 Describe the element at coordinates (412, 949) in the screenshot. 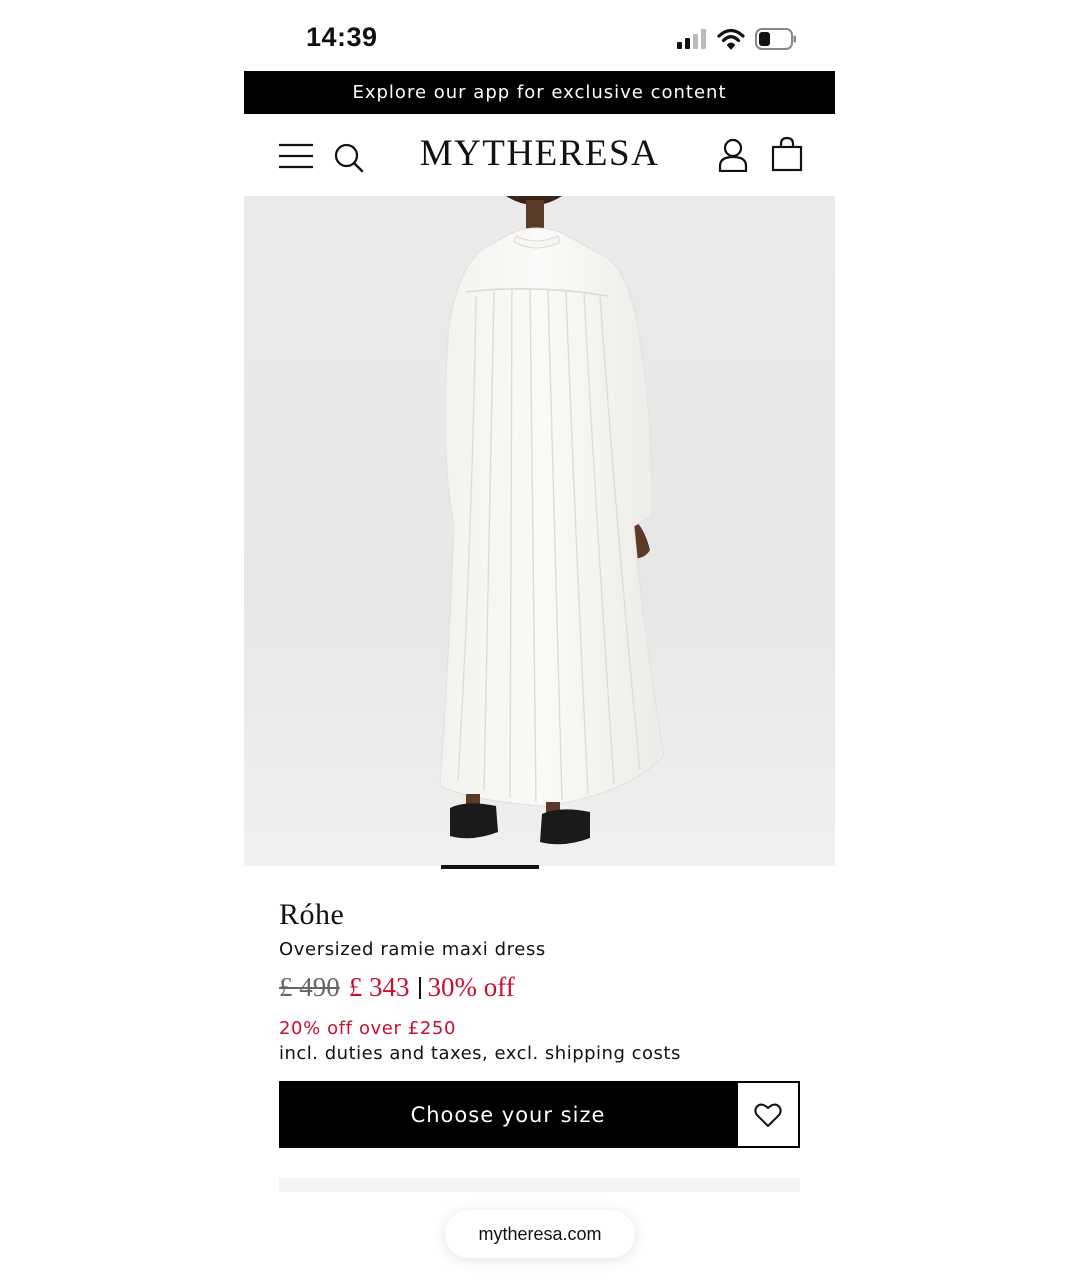

I see `product-name: Oversized ramie maxi dress` at that location.